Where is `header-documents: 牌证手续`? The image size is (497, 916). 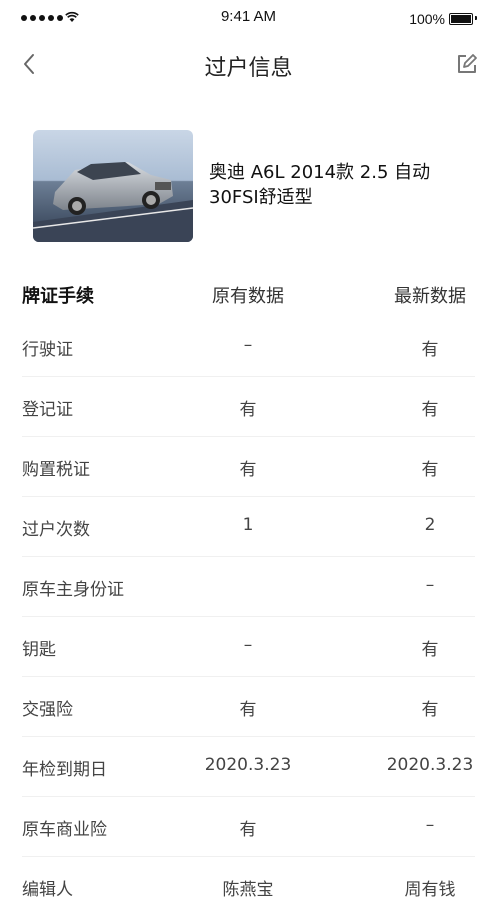
header-documents: 牌证手续 is located at coordinates (58, 296).